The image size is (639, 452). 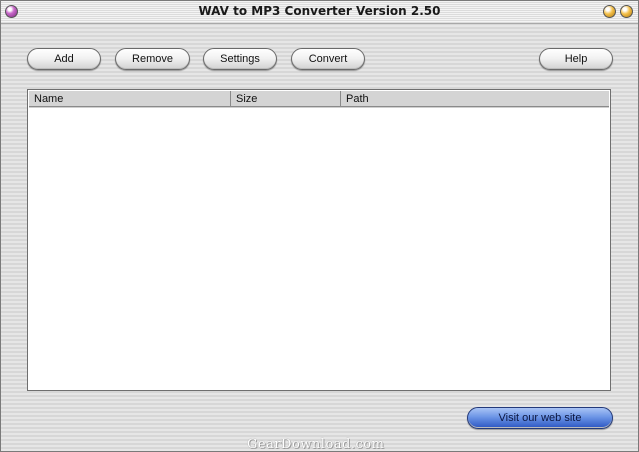 What do you see at coordinates (475, 99) in the screenshot?
I see `column-header-path: Path` at bounding box center [475, 99].